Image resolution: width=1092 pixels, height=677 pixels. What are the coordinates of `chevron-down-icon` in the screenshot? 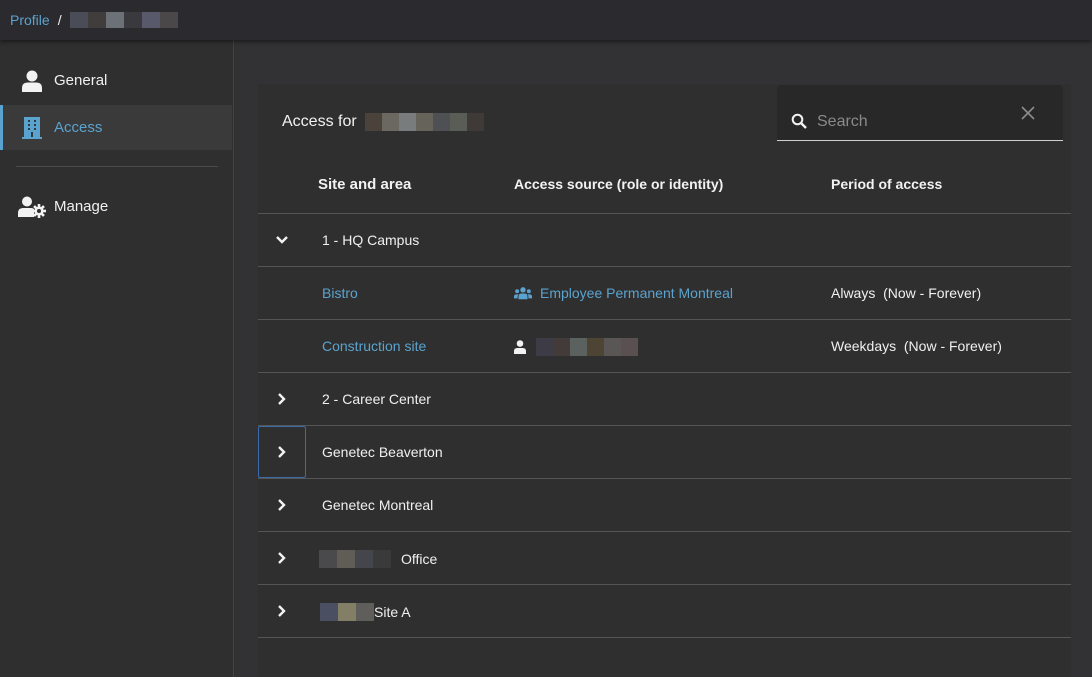 It's located at (282, 240).